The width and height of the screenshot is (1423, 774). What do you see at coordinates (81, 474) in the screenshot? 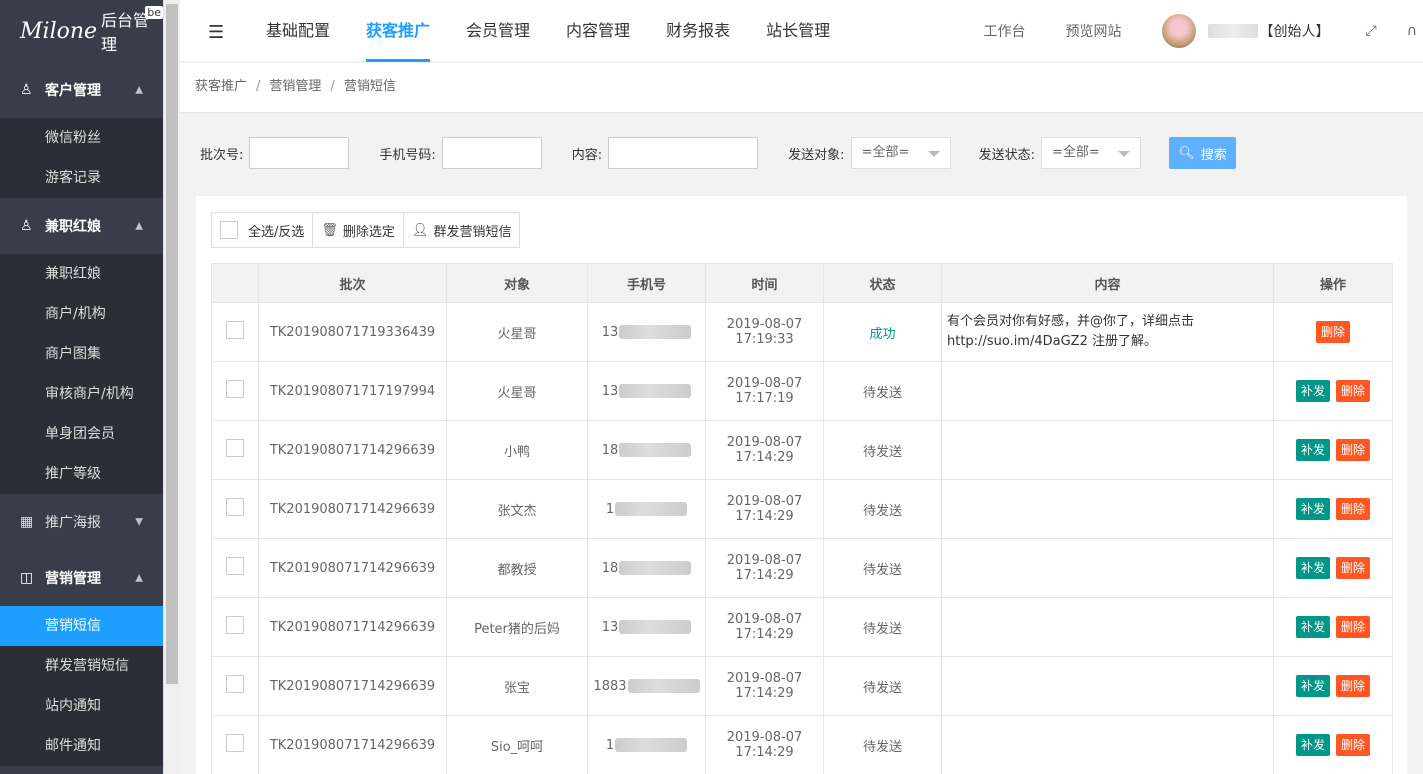
I see `sidebar-item: 推广等级` at bounding box center [81, 474].